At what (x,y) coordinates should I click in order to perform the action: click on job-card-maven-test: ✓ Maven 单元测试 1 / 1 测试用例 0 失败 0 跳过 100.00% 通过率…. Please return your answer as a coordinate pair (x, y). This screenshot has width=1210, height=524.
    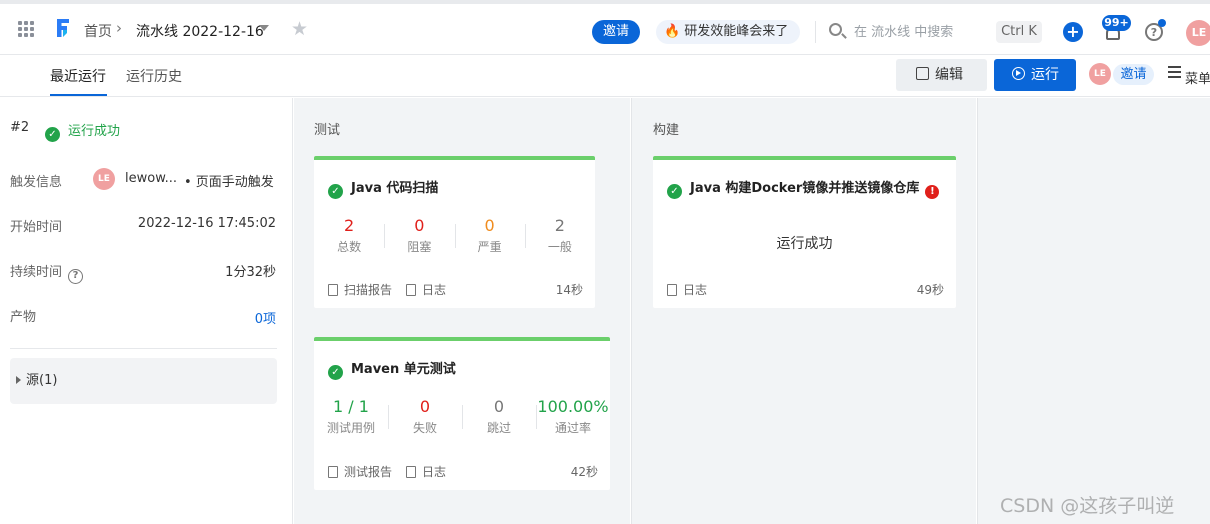
    Looking at the image, I should click on (462, 413).